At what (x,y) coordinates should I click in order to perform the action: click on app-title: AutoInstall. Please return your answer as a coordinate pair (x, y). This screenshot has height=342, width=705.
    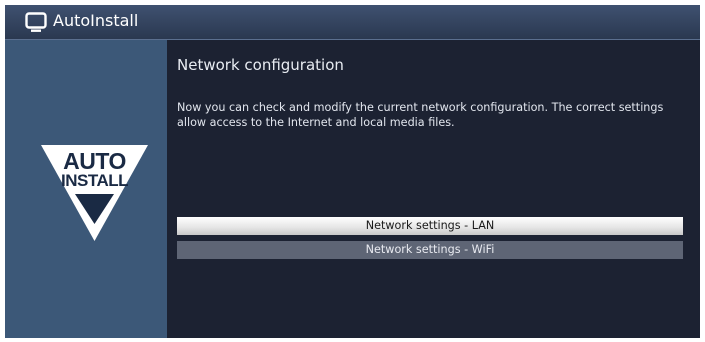
    Looking at the image, I should click on (96, 20).